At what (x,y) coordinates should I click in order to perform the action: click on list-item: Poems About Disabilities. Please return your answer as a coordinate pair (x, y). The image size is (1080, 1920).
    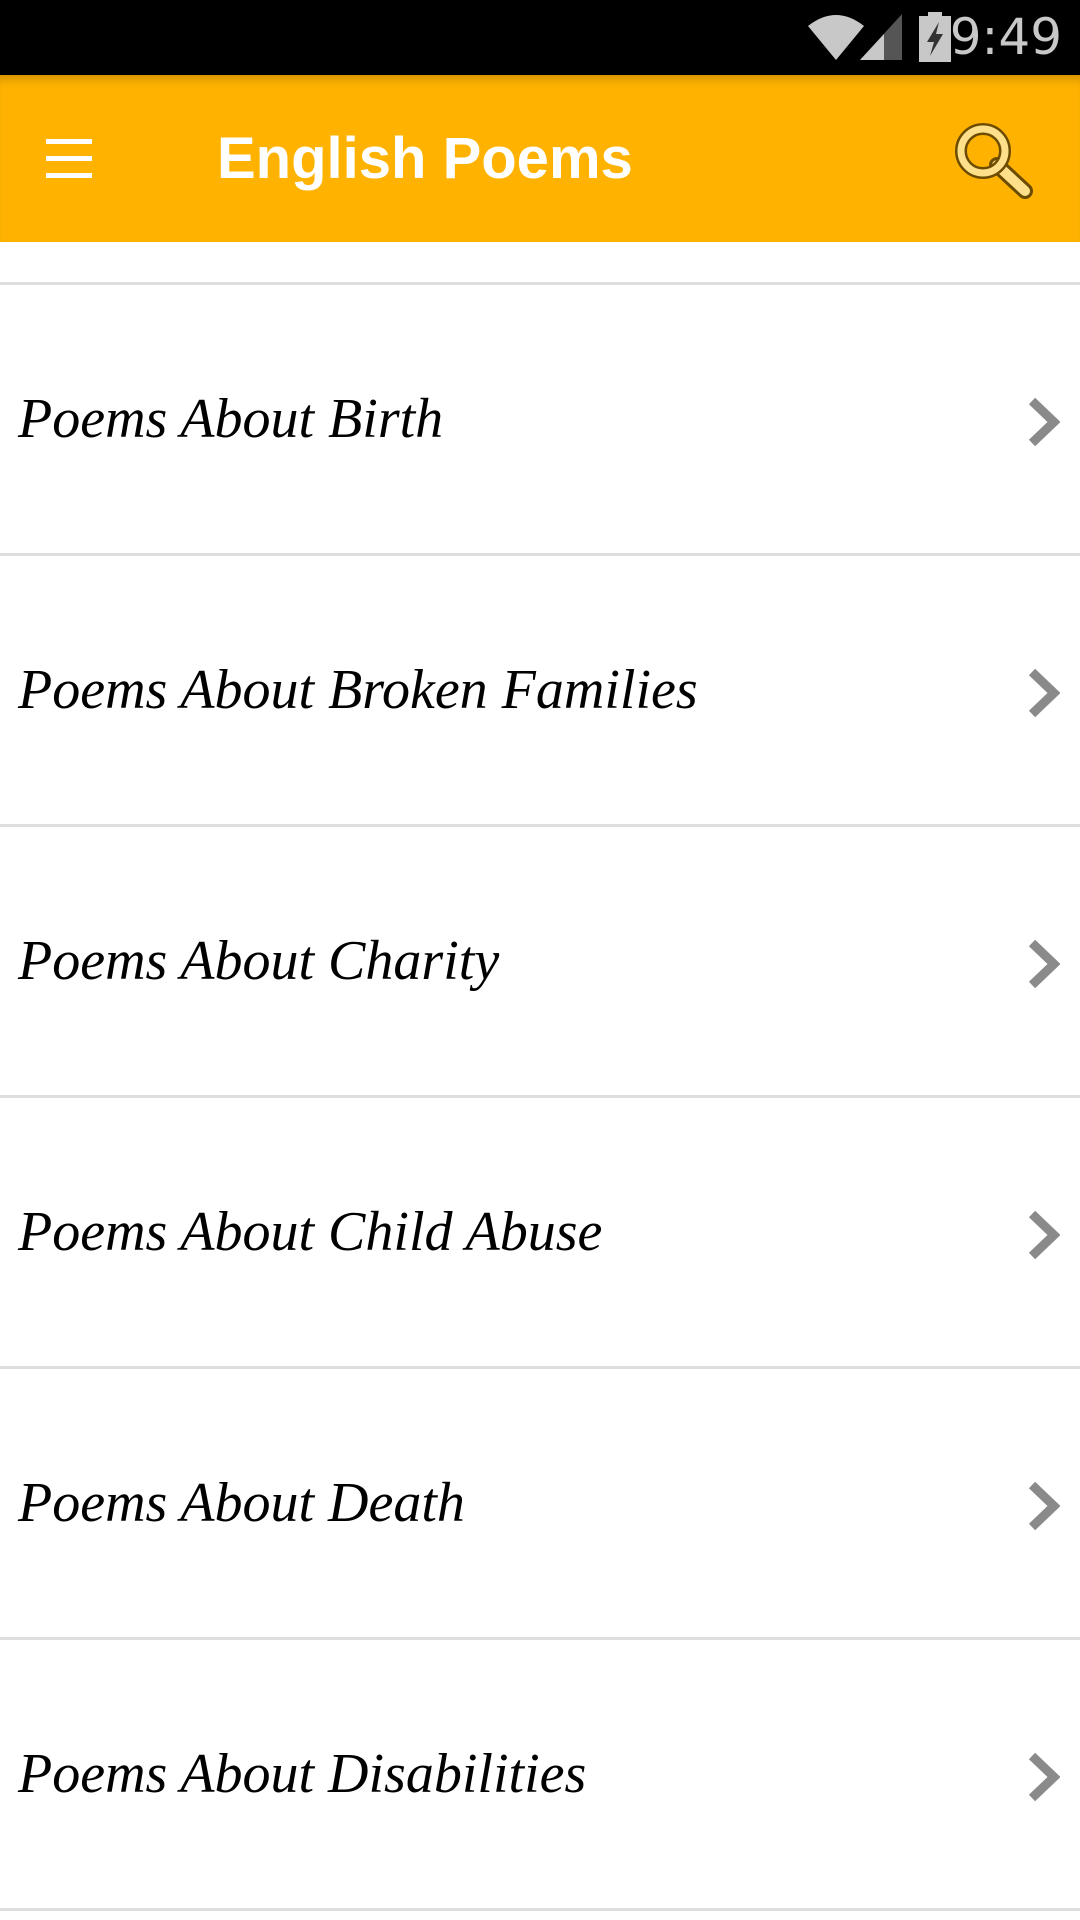
    Looking at the image, I should click on (540, 1775).